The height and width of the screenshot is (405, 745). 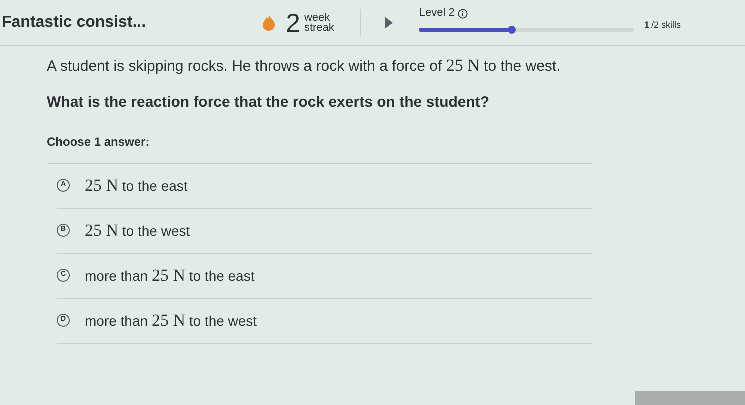 I want to click on skills-total: /2 skills, so click(x=666, y=25).